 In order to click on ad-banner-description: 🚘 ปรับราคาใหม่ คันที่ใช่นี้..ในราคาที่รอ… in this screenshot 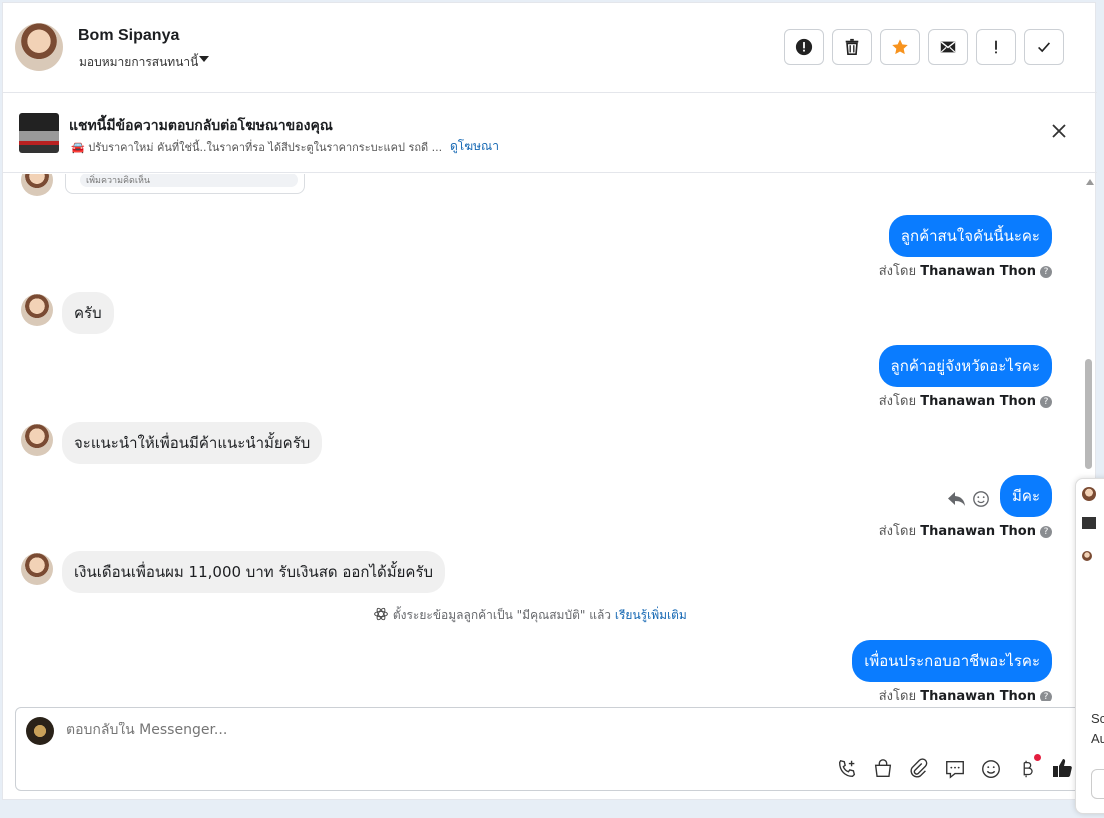, I will do `click(257, 147)`.